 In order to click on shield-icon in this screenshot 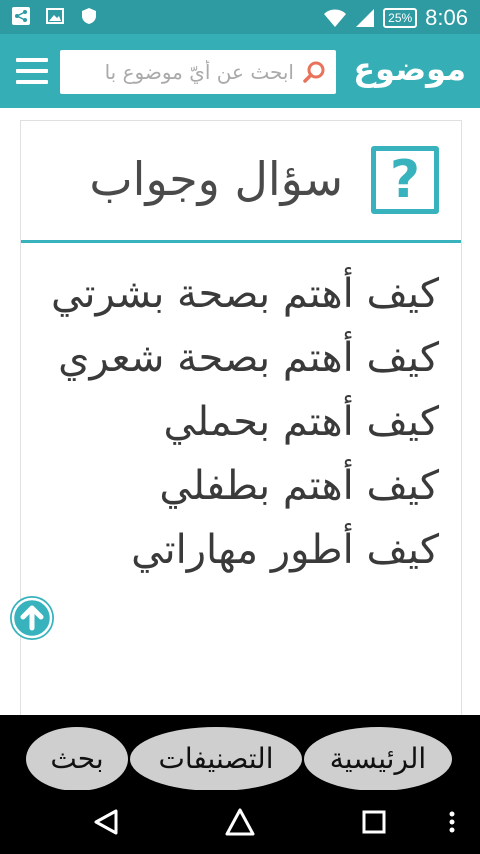, I will do `click(89, 16)`.